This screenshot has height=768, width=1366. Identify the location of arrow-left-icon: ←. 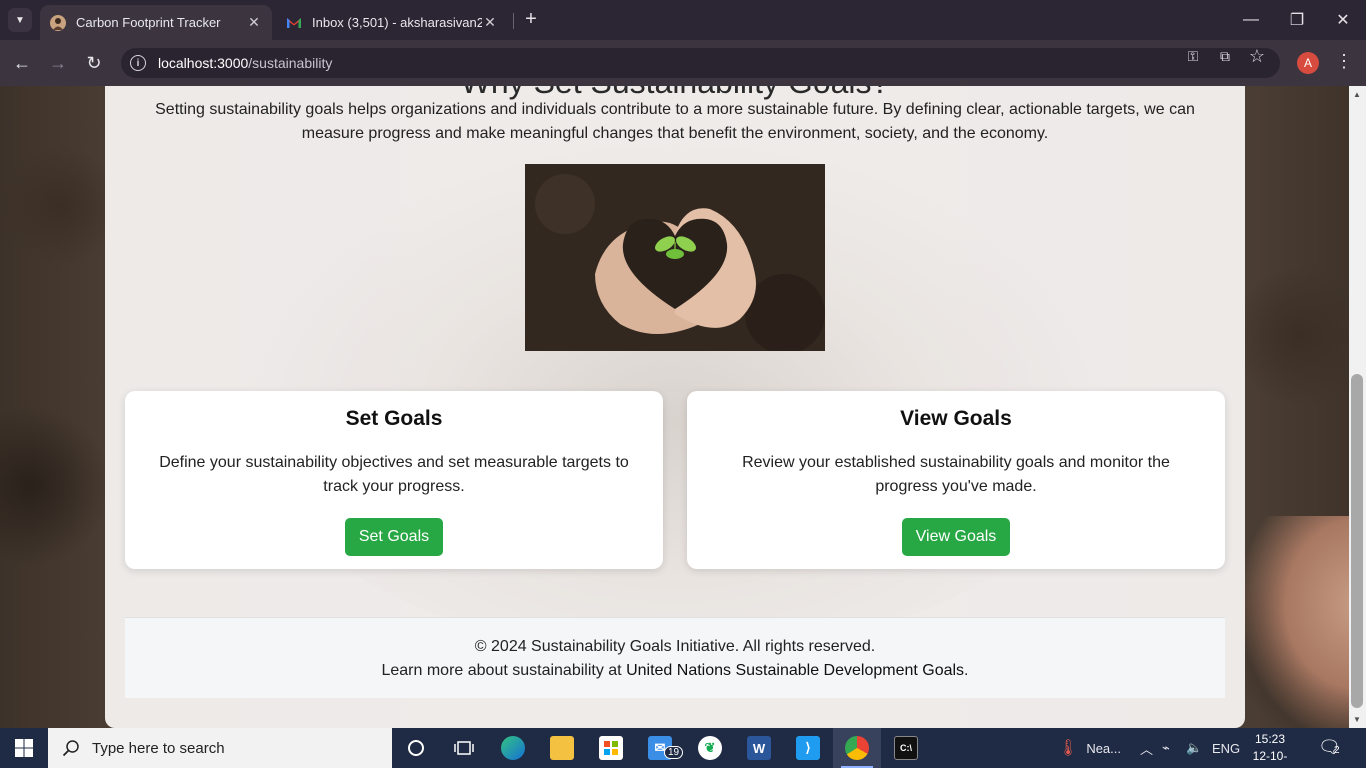
(22, 62).